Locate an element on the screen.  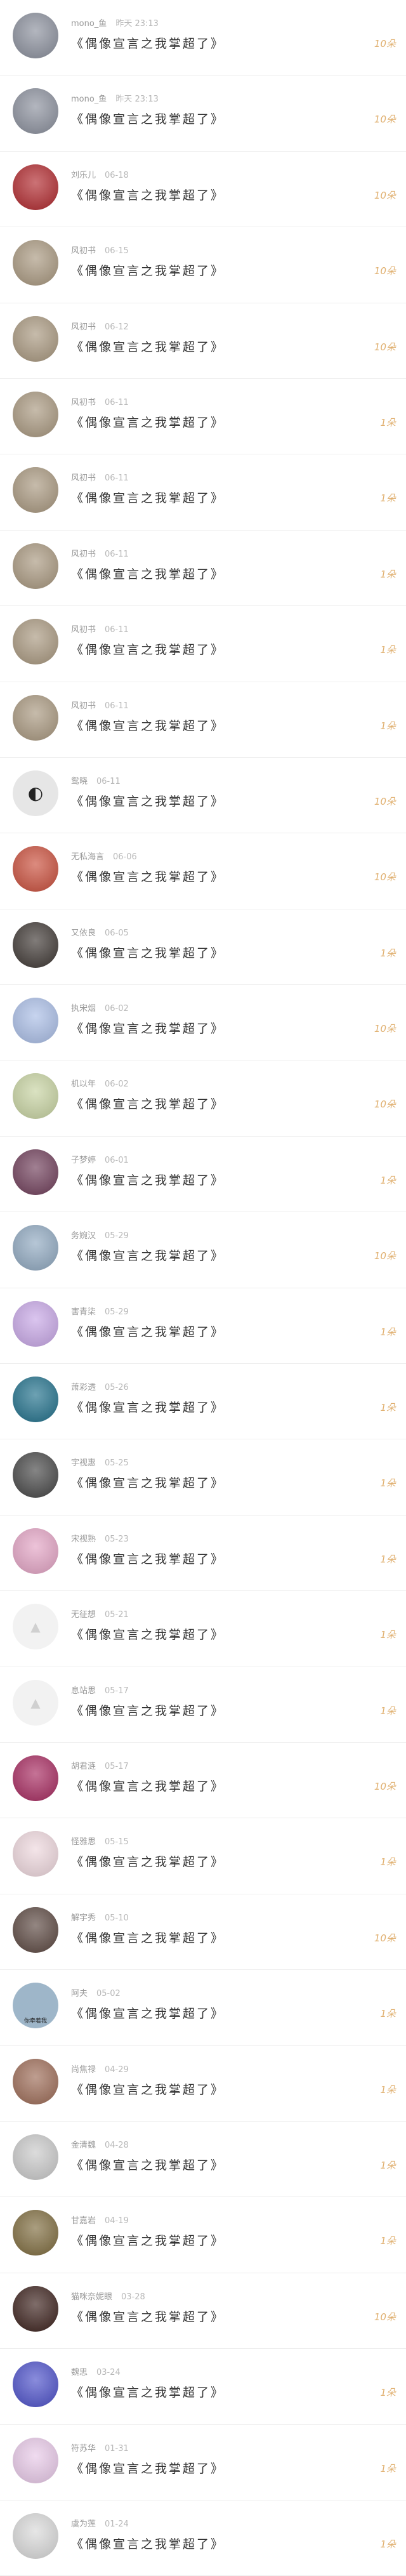
username: 甘嘉岩 is located at coordinates (83, 2221).